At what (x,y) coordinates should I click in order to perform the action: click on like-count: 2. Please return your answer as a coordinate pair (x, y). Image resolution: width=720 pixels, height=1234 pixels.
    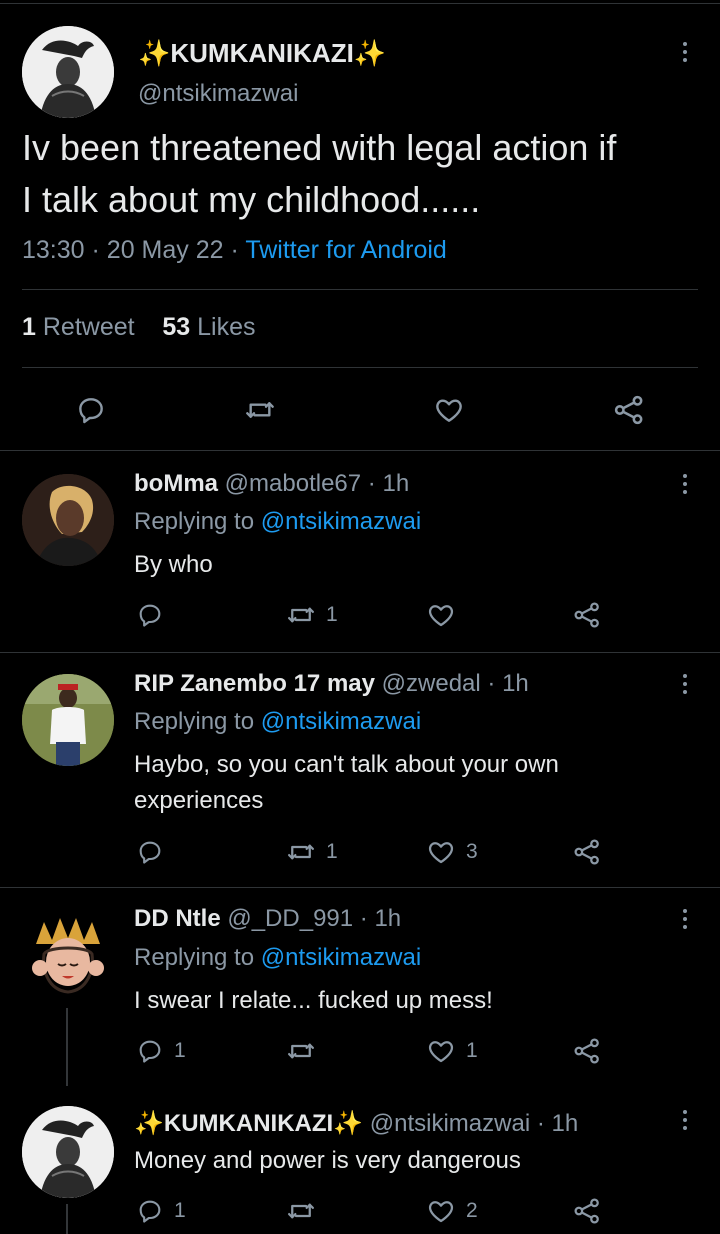
    Looking at the image, I should click on (472, 1210).